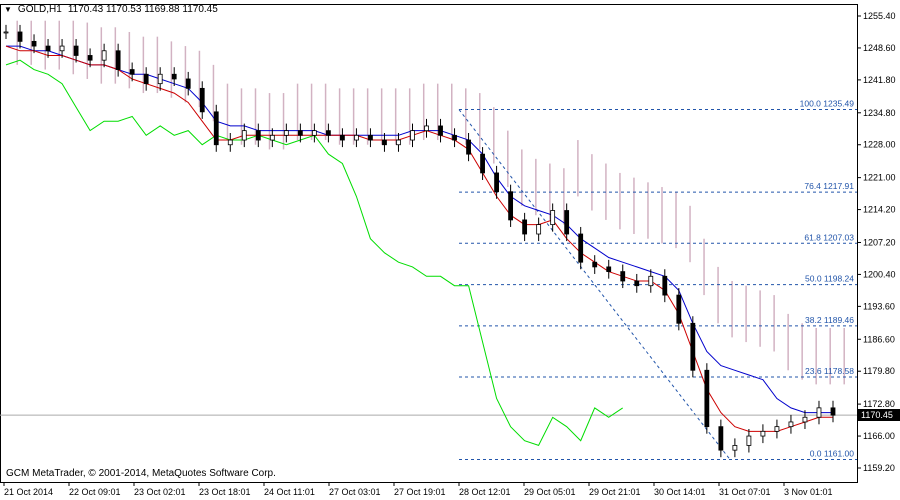  Describe the element at coordinates (832, 454) in the screenshot. I see `fibo-level-label: 0.0 1161.00` at that location.